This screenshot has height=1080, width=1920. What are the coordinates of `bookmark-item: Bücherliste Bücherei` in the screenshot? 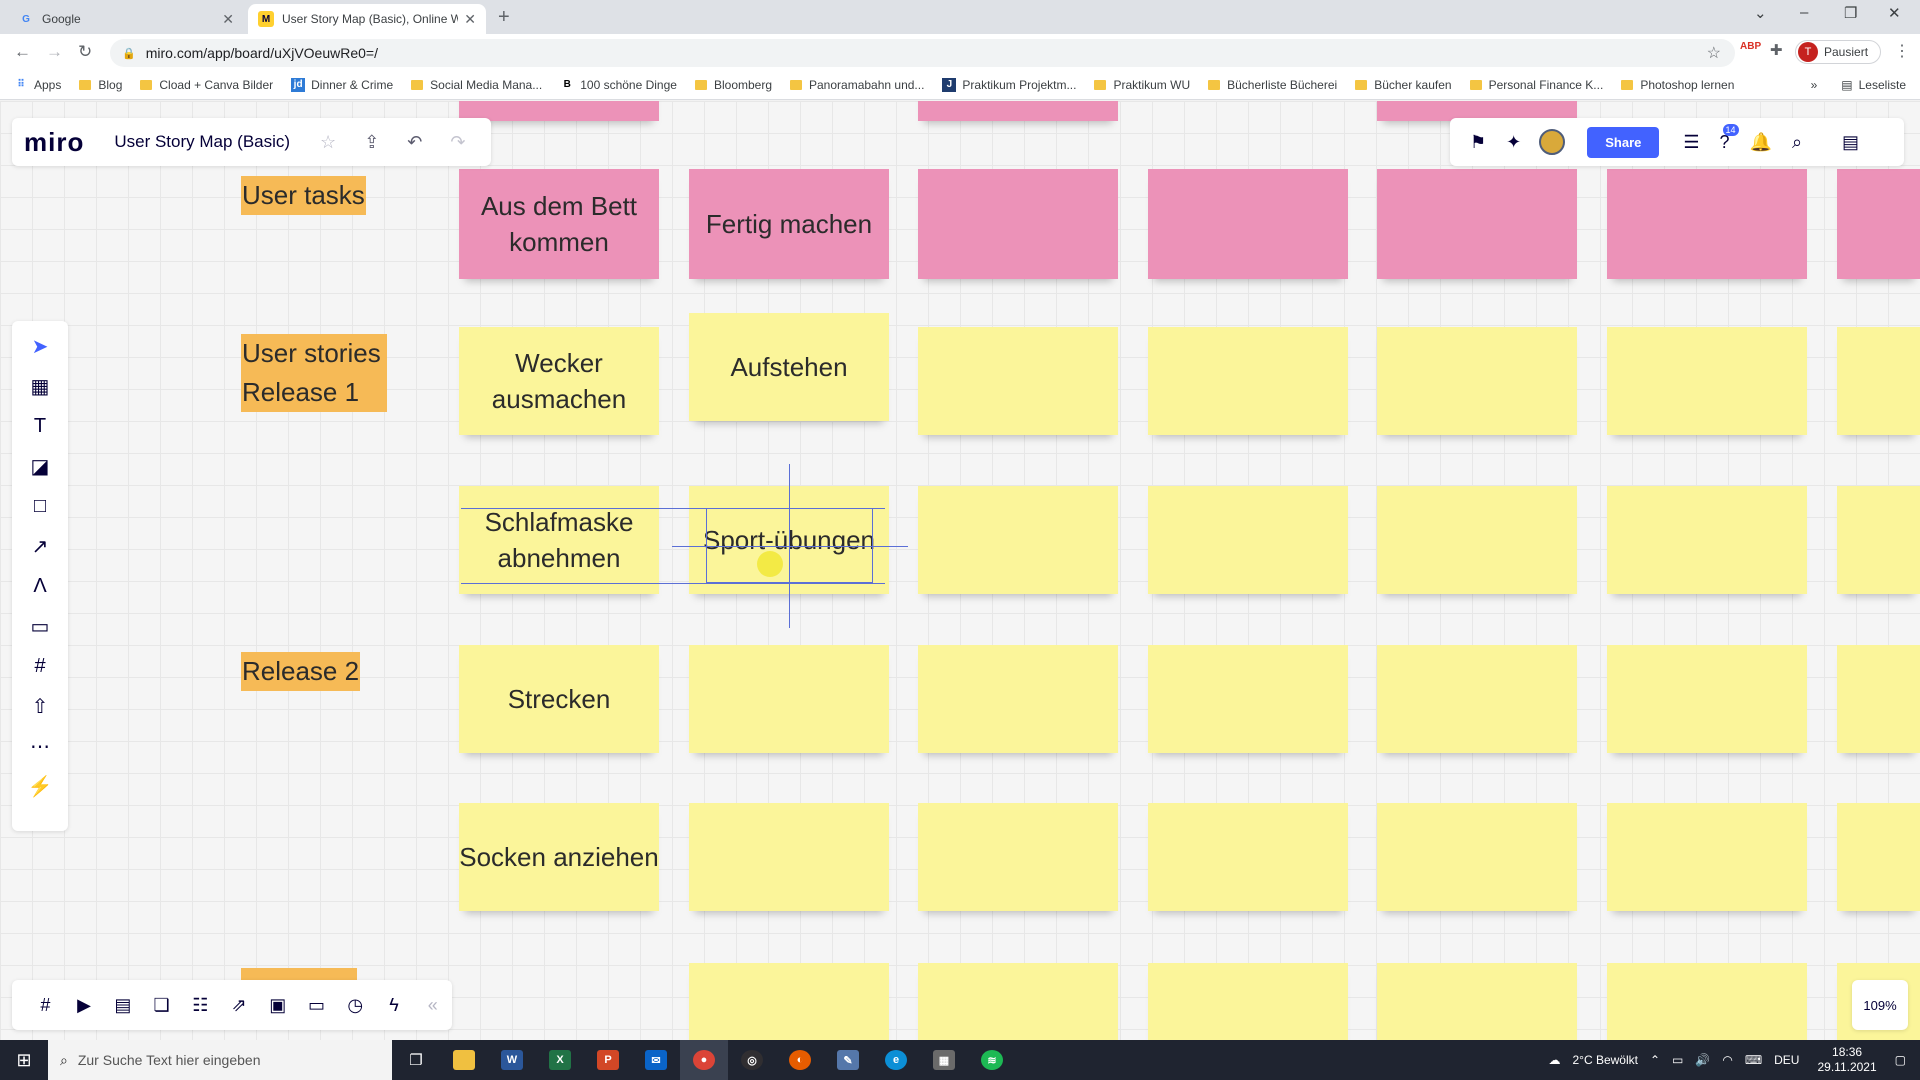 It's located at (1272, 85).